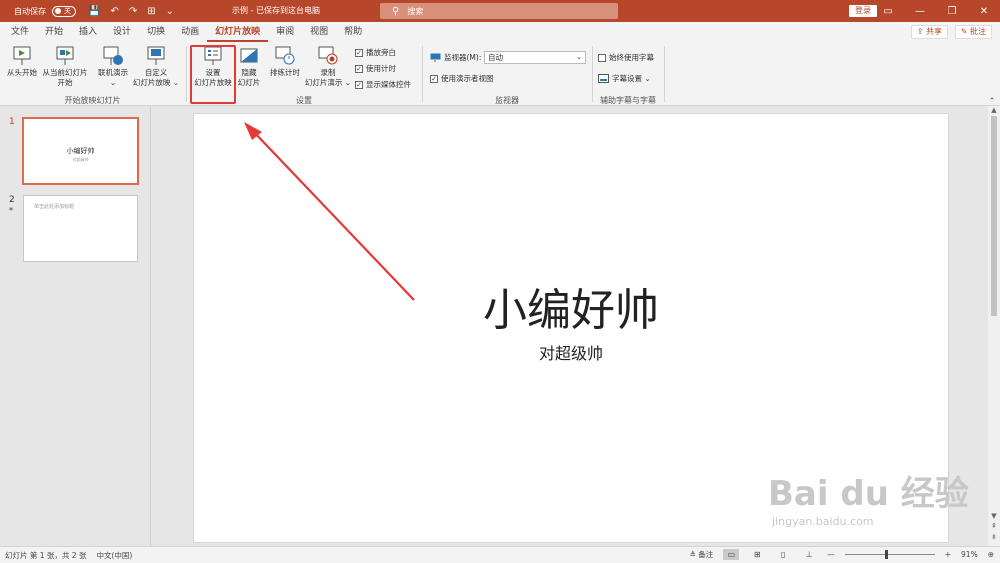 Image resolution: width=1000 pixels, height=563 pixels. I want to click on from-current-icon, so click(65, 55).